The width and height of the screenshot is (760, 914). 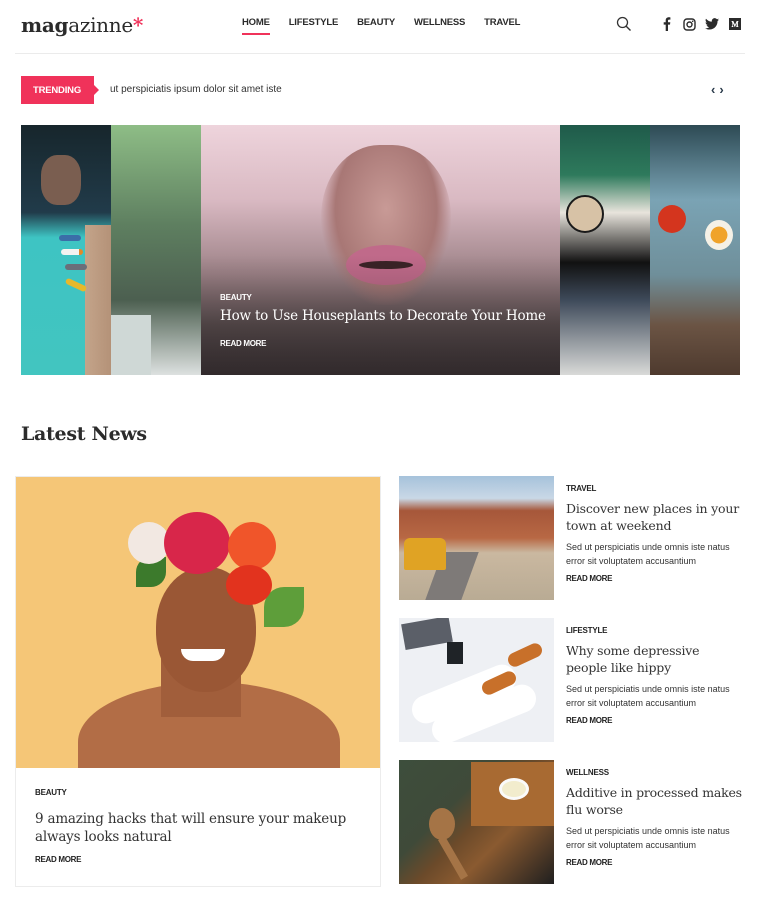 What do you see at coordinates (439, 26) in the screenshot?
I see `nav-item-wellness: WELLNESS` at bounding box center [439, 26].